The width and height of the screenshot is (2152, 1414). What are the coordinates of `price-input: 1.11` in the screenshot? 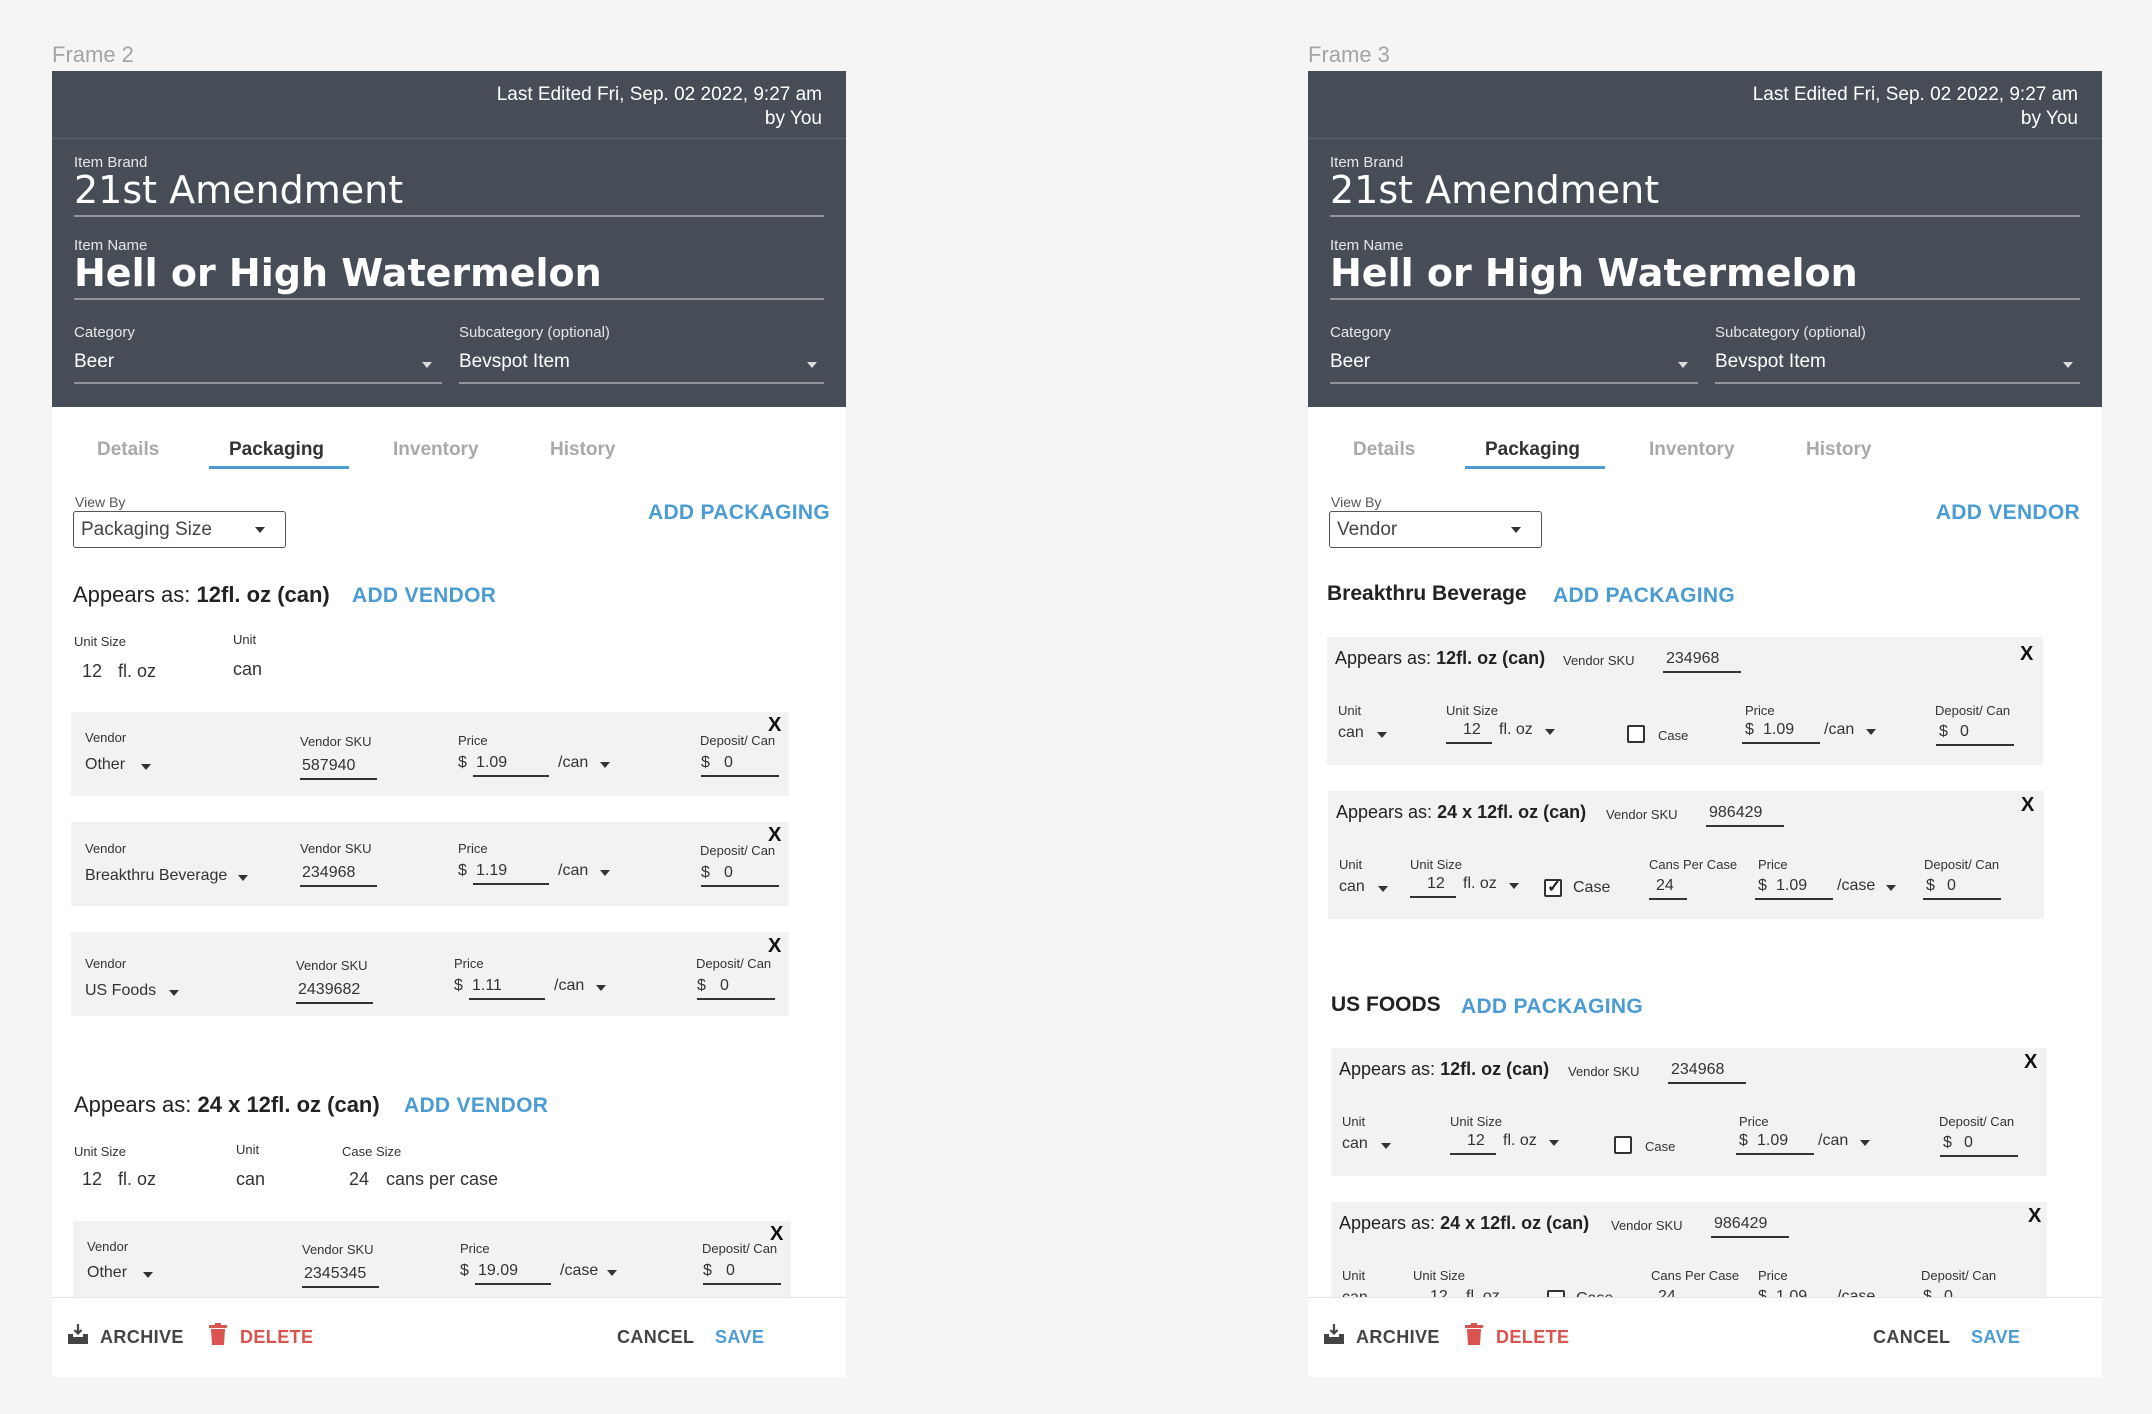 It's located at (487, 986).